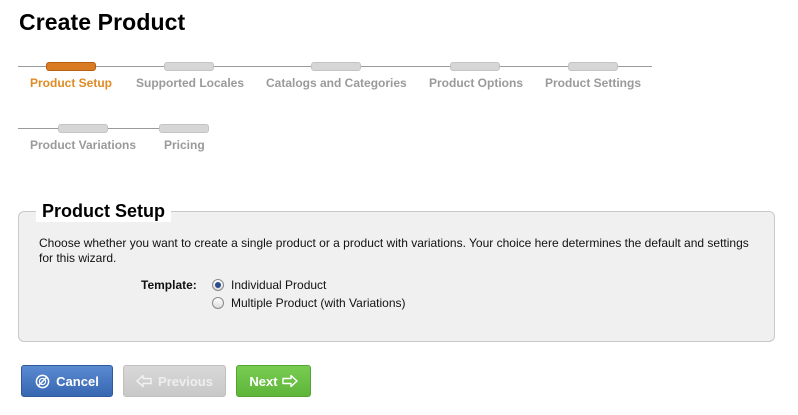 This screenshot has width=798, height=415. Describe the element at coordinates (71, 83) in the screenshot. I see `step-label: Product Setup` at that location.